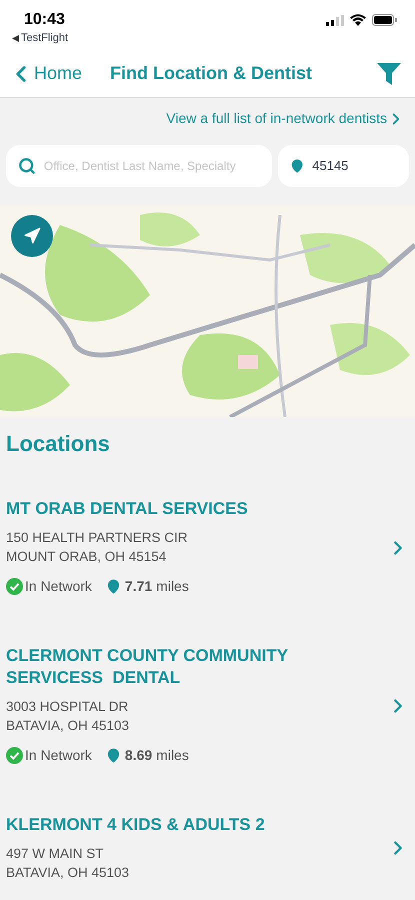 This screenshot has height=900, width=415. What do you see at coordinates (32, 236) in the screenshot?
I see `navigation-arrow-icon` at bounding box center [32, 236].